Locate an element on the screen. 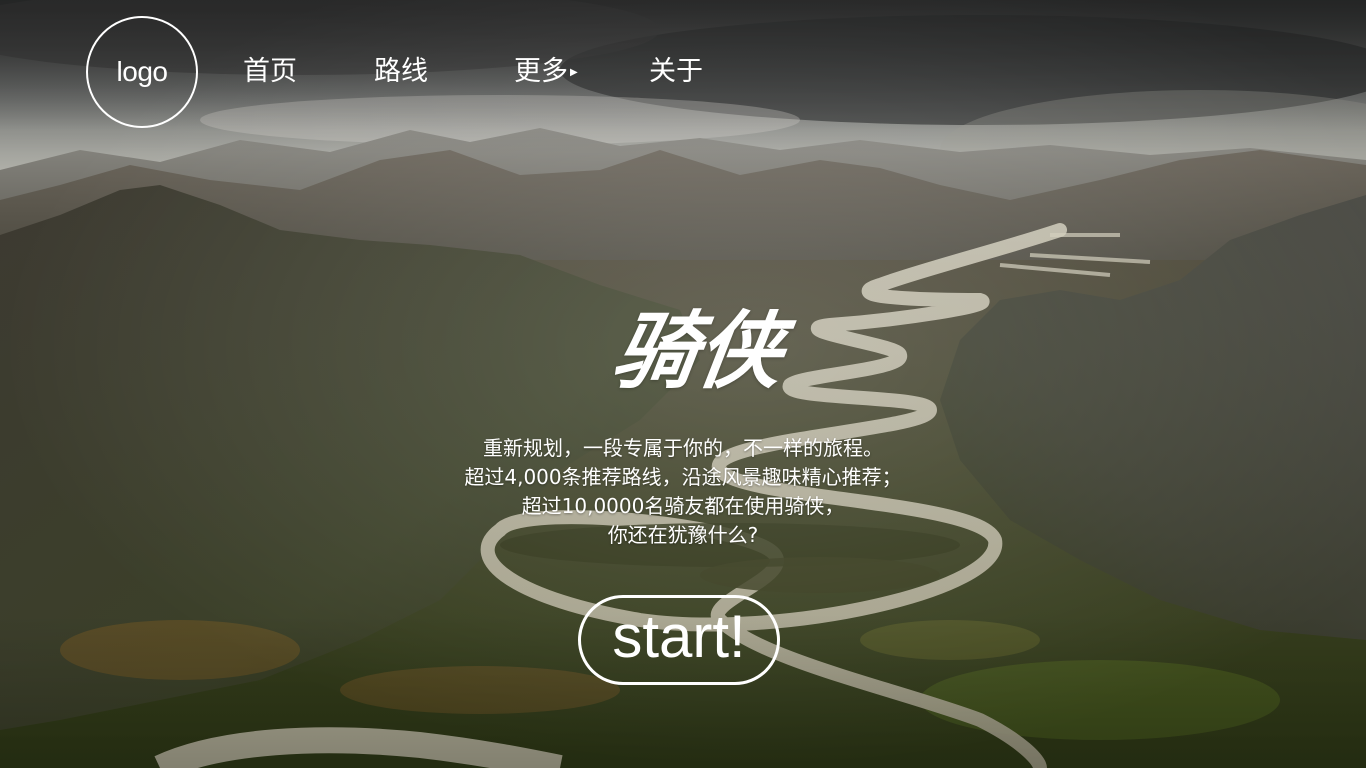 This screenshot has width=1366, height=768. nav-item-more: 更多 ▶ is located at coordinates (546, 72).